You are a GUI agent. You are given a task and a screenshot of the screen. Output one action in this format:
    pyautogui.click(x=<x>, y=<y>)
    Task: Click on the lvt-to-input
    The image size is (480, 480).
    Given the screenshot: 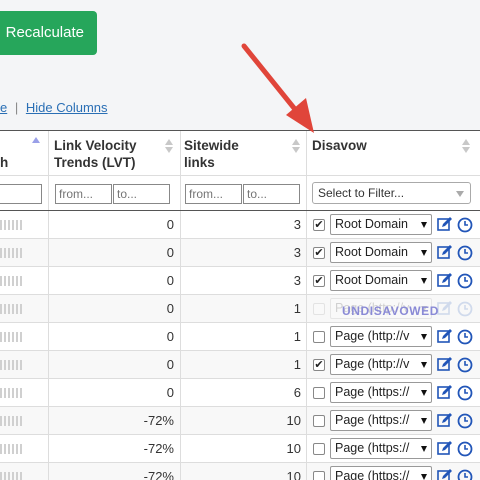 What is the action you would take?
    pyautogui.click(x=141, y=194)
    